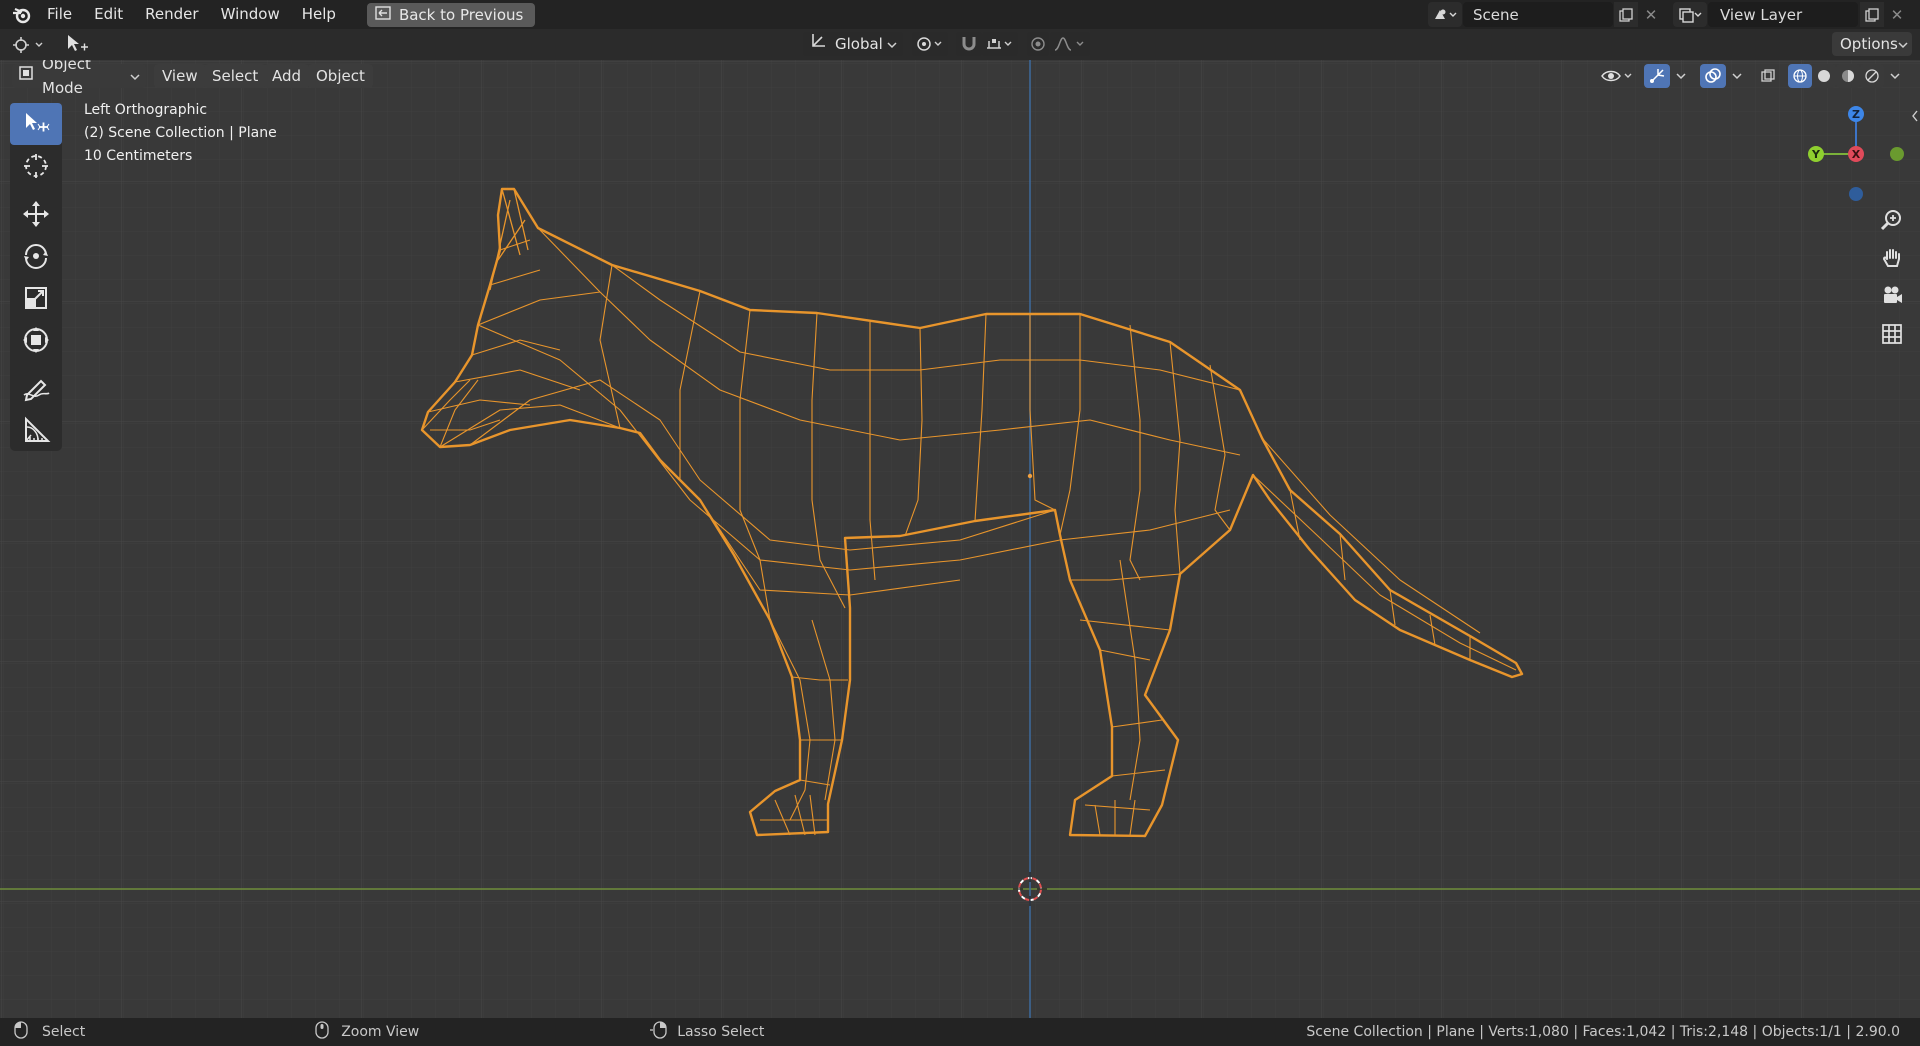 This screenshot has height=1046, width=1920. Describe the element at coordinates (36, 430) in the screenshot. I see `measure-tool` at that location.